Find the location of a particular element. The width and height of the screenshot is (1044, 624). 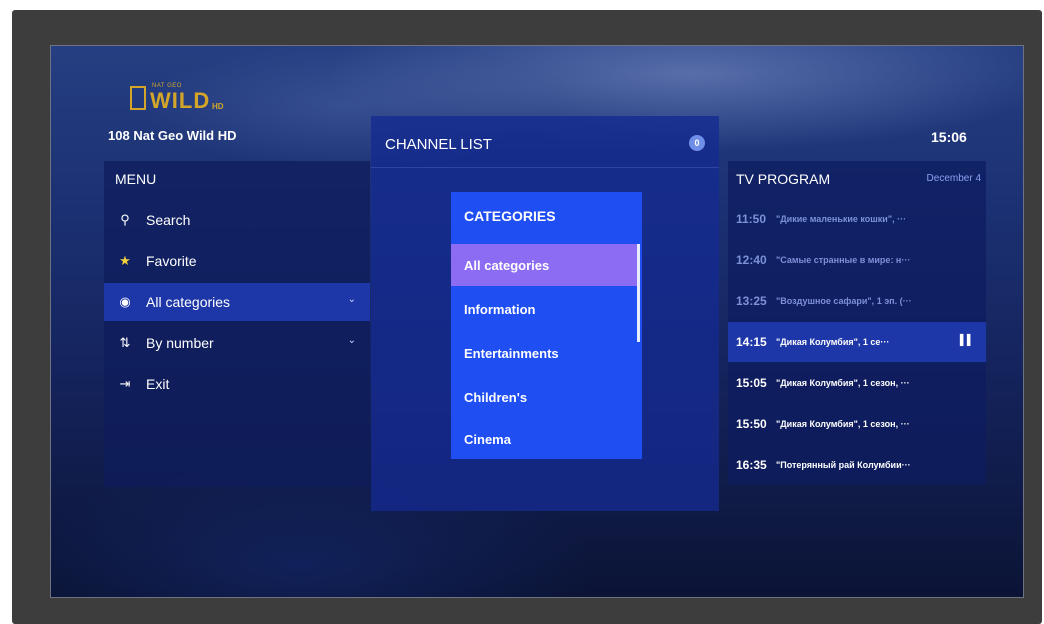

program-title: "Дикие маленькие кошки", ··· is located at coordinates (841, 219).